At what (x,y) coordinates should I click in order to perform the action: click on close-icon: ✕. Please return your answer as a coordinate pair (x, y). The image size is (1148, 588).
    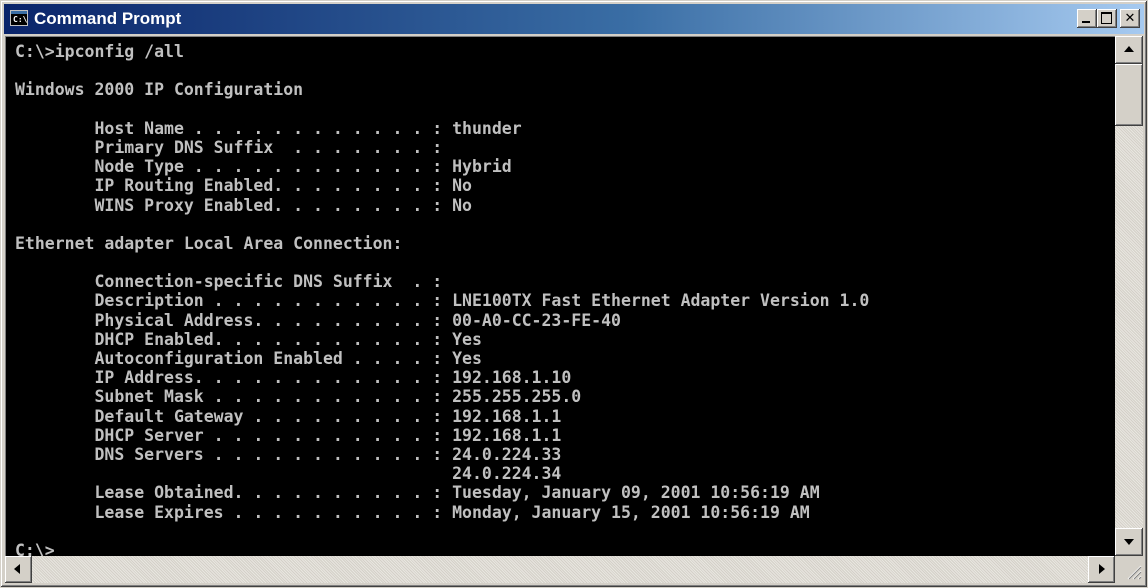
    Looking at the image, I should click on (1130, 18).